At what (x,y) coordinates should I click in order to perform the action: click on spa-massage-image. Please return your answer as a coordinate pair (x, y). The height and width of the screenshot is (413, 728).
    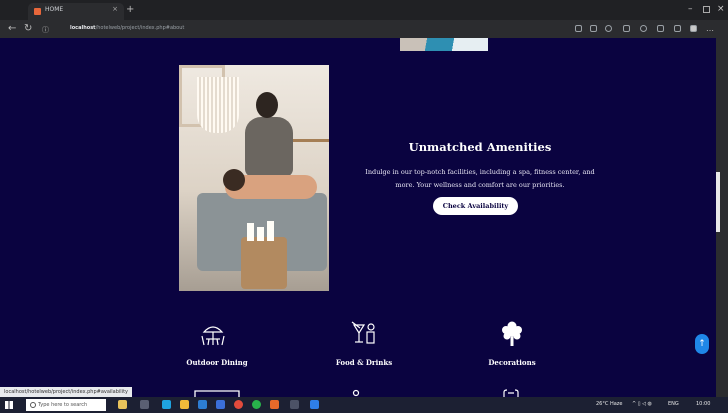
    Looking at the image, I should click on (254, 178).